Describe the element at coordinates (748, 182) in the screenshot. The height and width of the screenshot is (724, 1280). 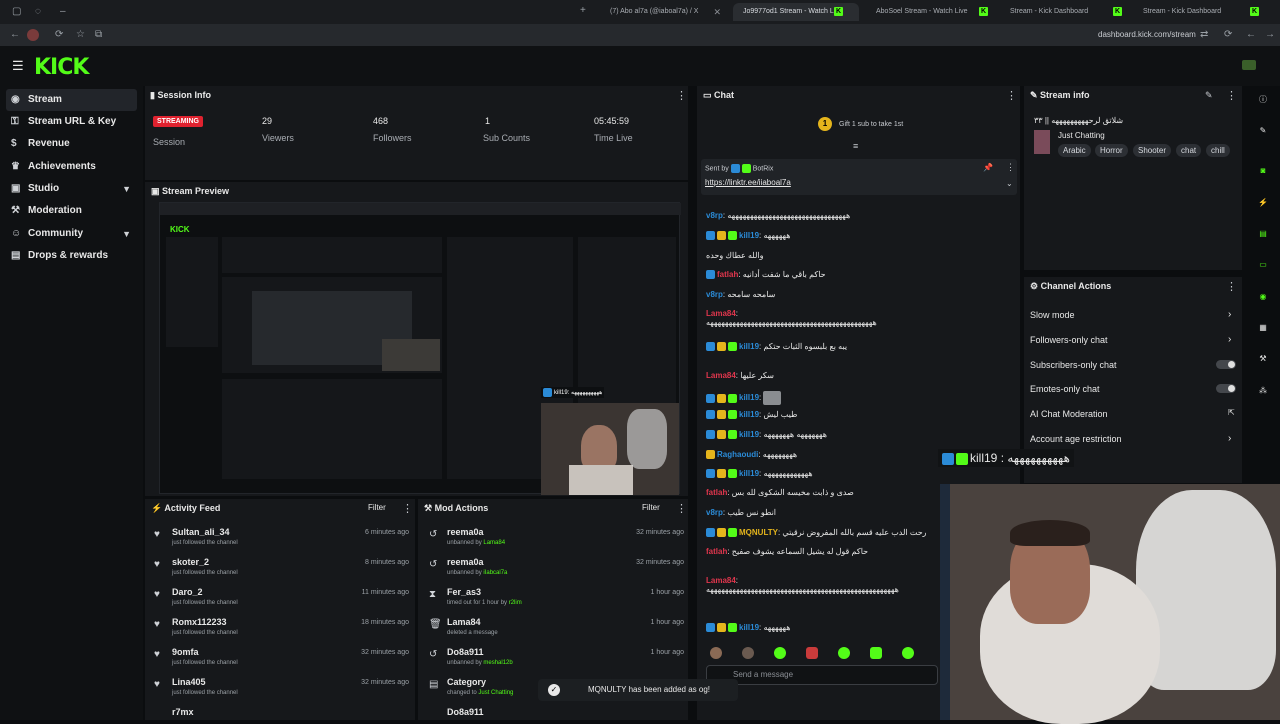
I see `pinned-link: https://linktr.ee/iiaboal7a` at that location.